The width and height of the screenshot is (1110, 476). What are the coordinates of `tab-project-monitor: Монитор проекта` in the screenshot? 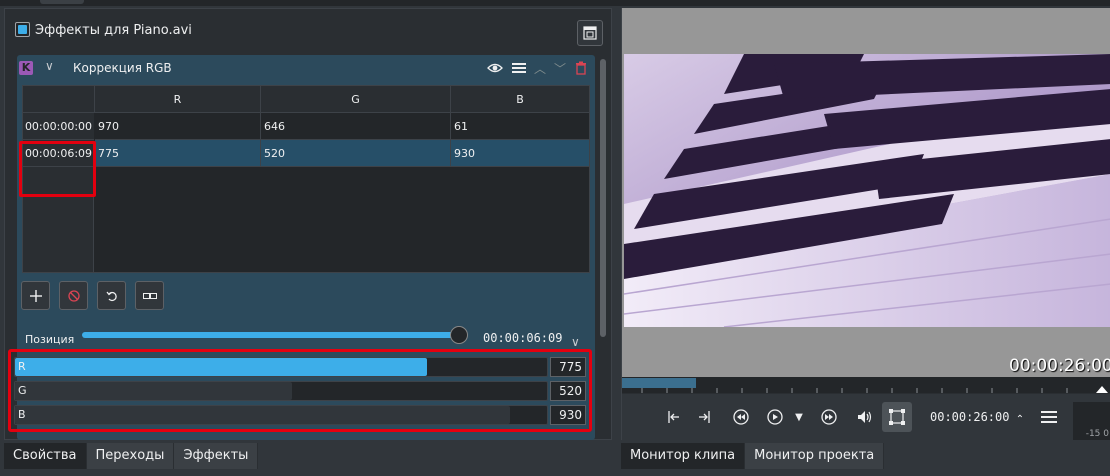 It's located at (815, 456).